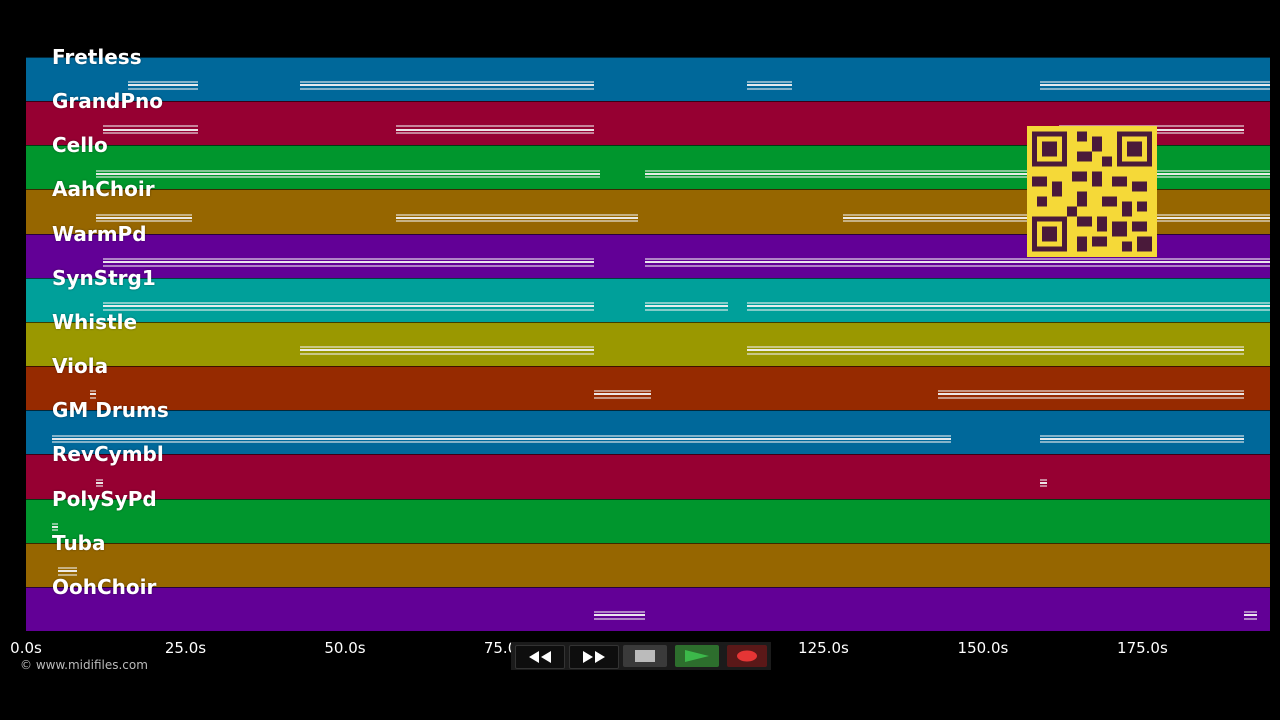  Describe the element at coordinates (84, 665) in the screenshot. I see `copyright-text: © www.midifiles.com` at that location.